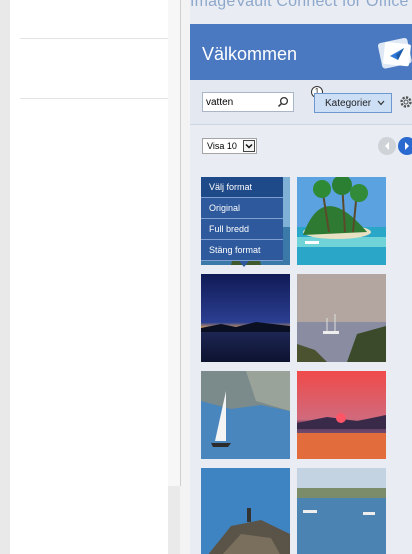 The width and height of the screenshot is (412, 554). I want to click on image-thumbnail-heron-rock, so click(245, 511).